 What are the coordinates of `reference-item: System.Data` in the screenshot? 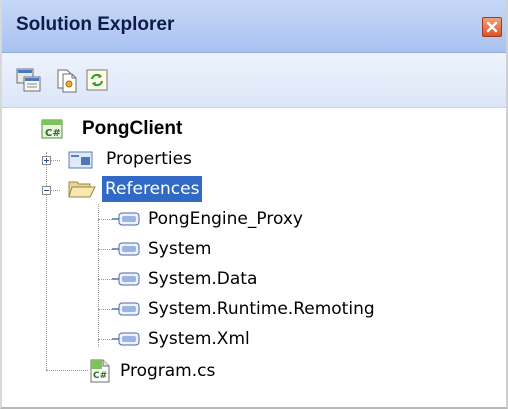 It's located at (254, 279).